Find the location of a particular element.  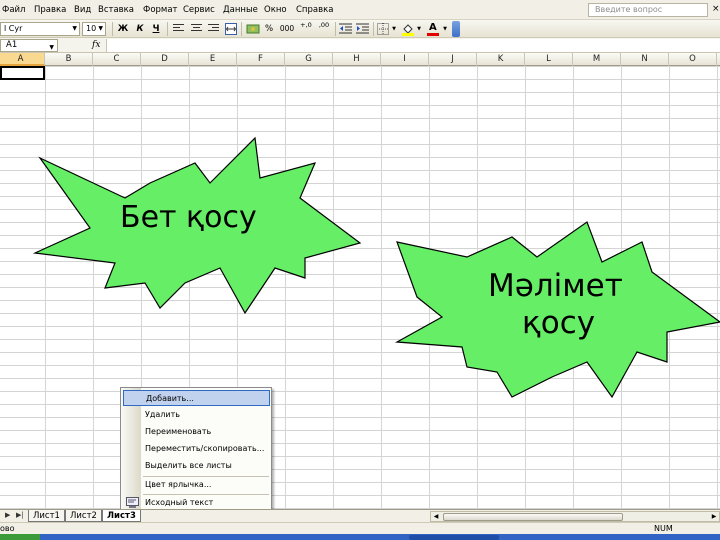

active-cell is located at coordinates (22, 73).